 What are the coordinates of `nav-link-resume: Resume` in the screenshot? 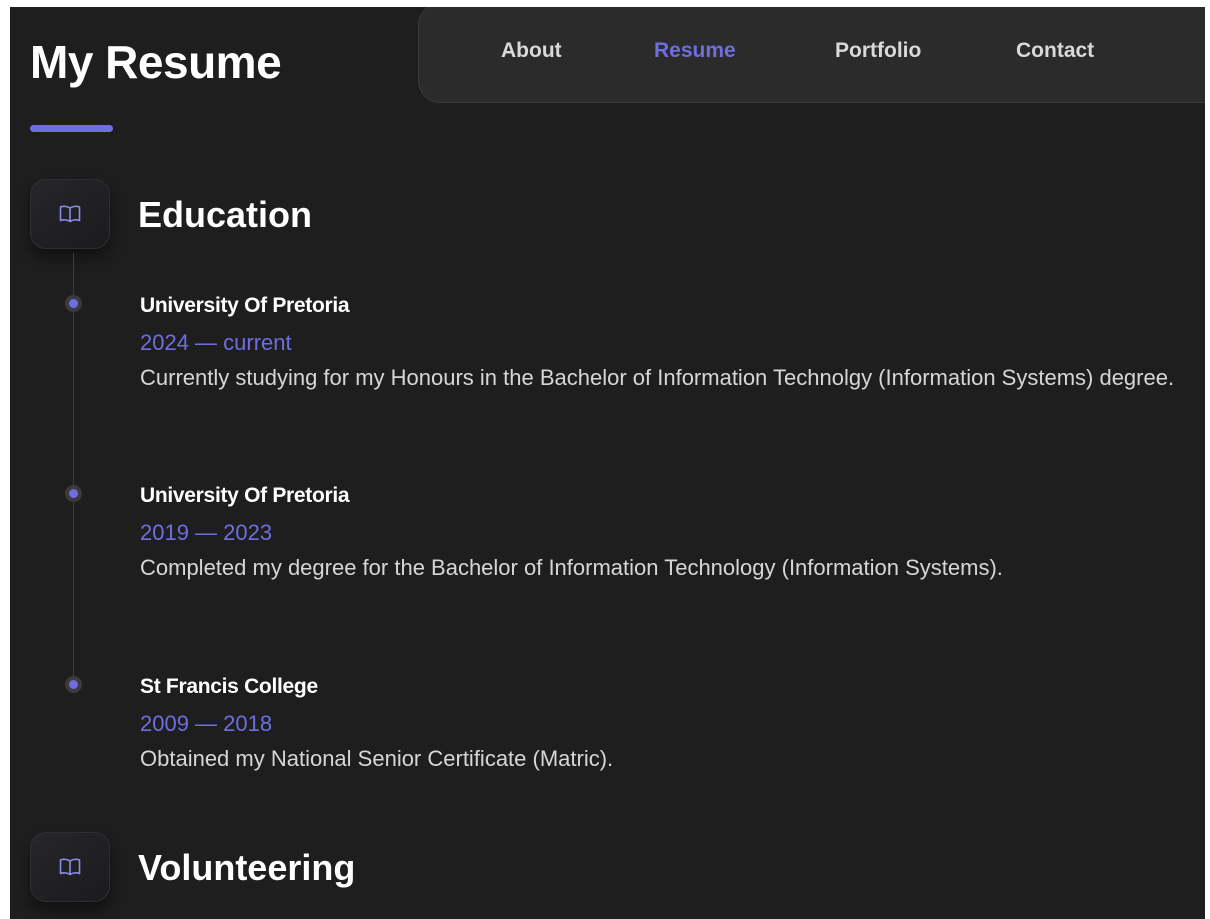 It's located at (695, 50).